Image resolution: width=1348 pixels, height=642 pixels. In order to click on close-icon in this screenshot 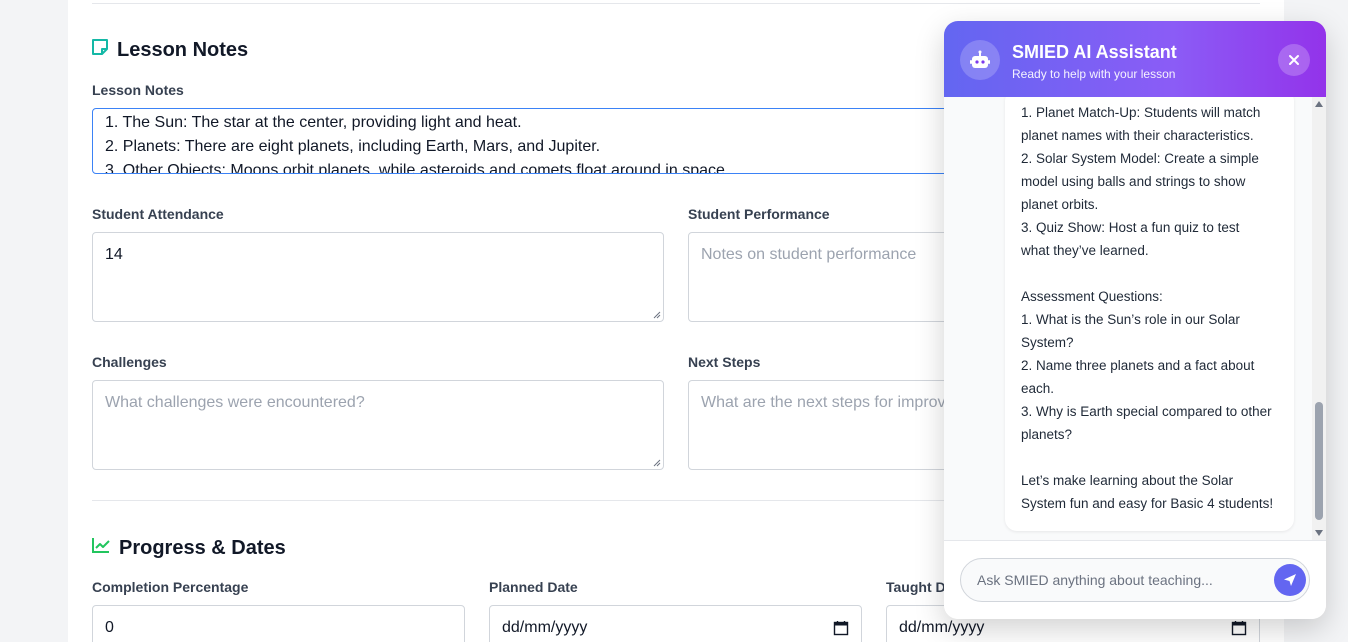, I will do `click(1294, 60)`.